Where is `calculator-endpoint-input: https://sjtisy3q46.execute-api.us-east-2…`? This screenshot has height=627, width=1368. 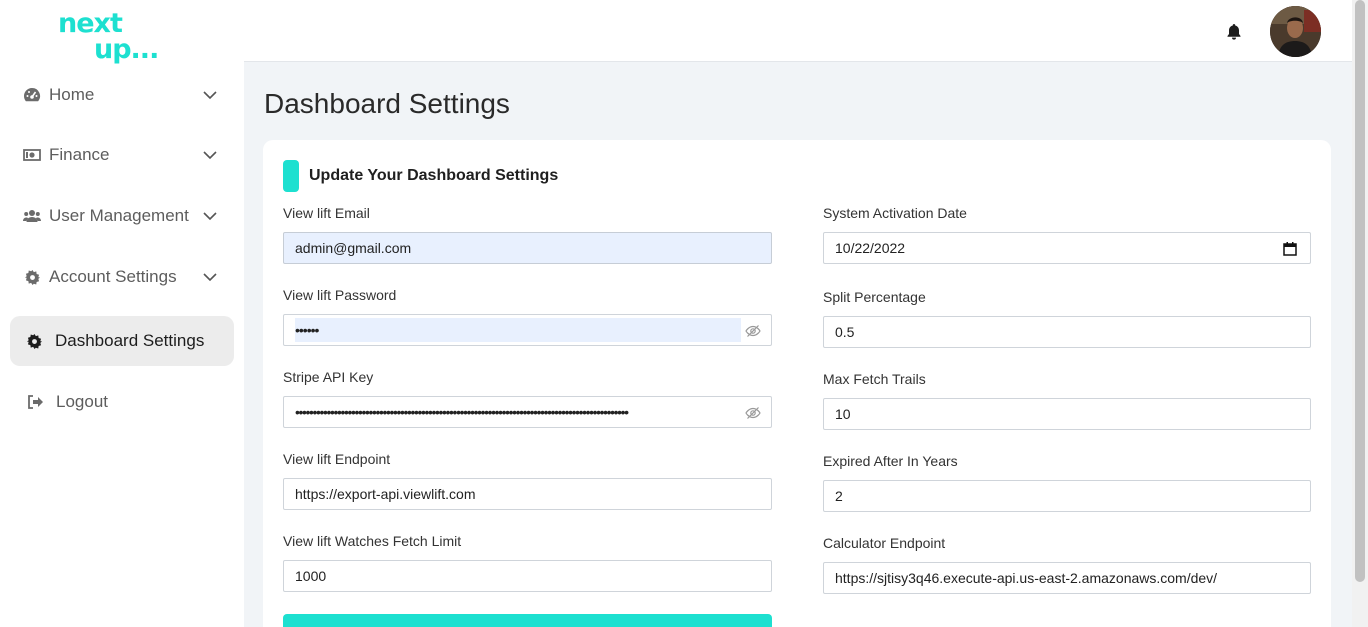 calculator-endpoint-input: https://sjtisy3q46.execute-api.us-east-2… is located at coordinates (1067, 578).